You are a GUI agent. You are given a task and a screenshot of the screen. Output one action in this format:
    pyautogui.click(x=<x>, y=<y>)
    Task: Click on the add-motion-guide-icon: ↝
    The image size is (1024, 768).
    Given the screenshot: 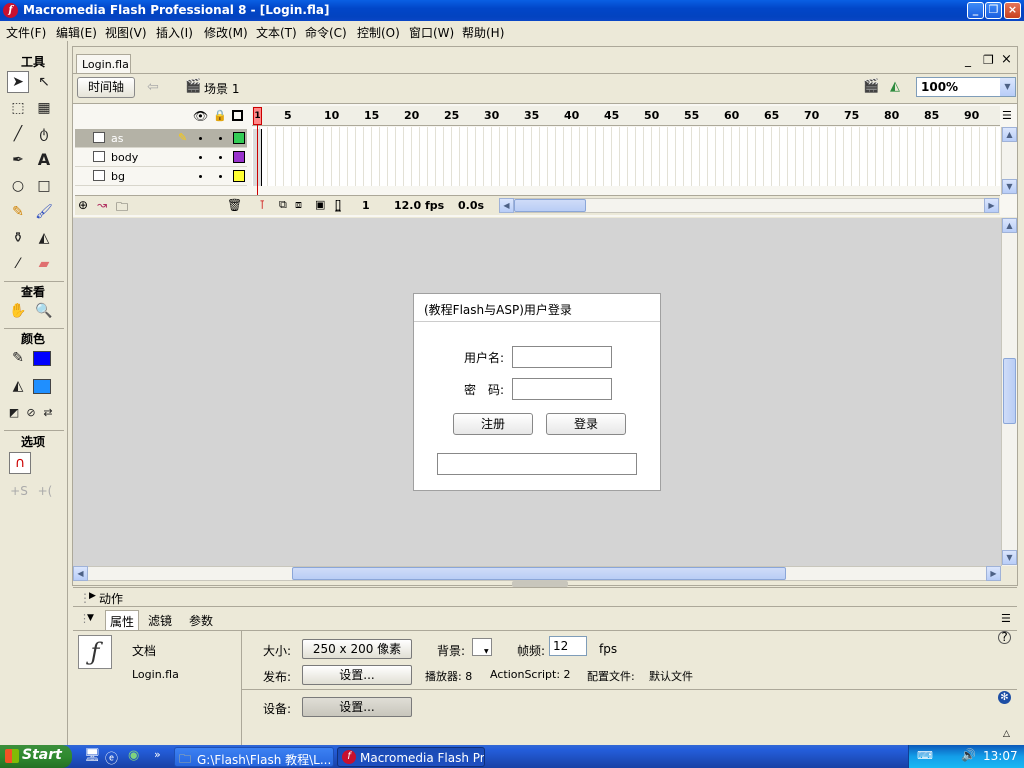 What is the action you would take?
    pyautogui.click(x=102, y=205)
    